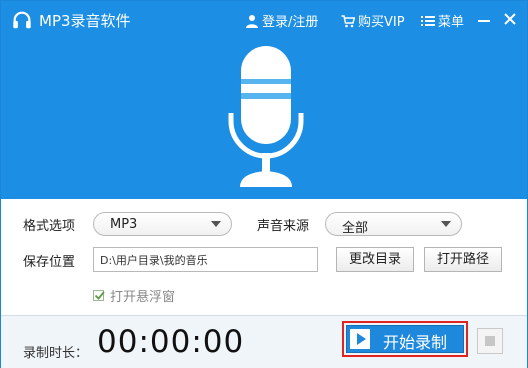  What do you see at coordinates (252, 21) in the screenshot?
I see `user-icon` at bounding box center [252, 21].